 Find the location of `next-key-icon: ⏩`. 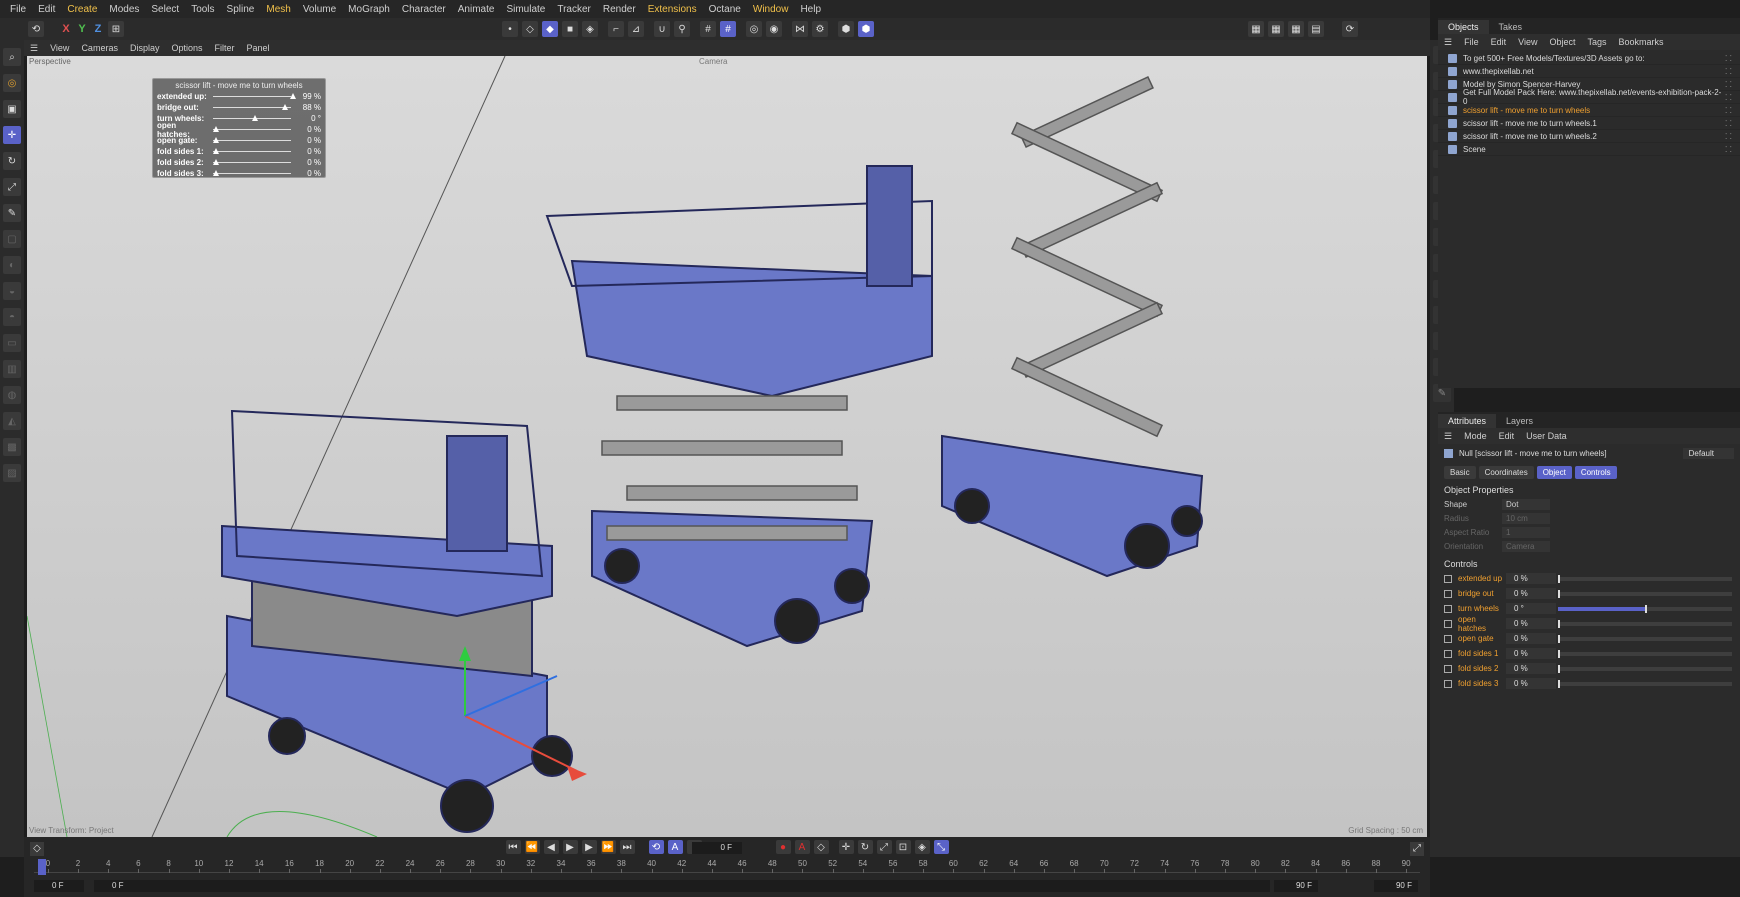

next-key-icon: ⏩ is located at coordinates (608, 847).